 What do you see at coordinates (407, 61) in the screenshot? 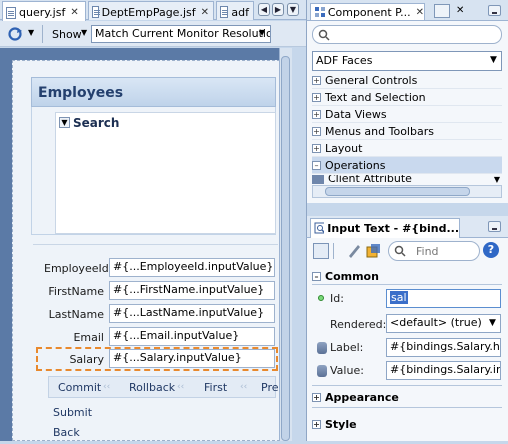
I see `library-select: ADF Faces` at bounding box center [407, 61].